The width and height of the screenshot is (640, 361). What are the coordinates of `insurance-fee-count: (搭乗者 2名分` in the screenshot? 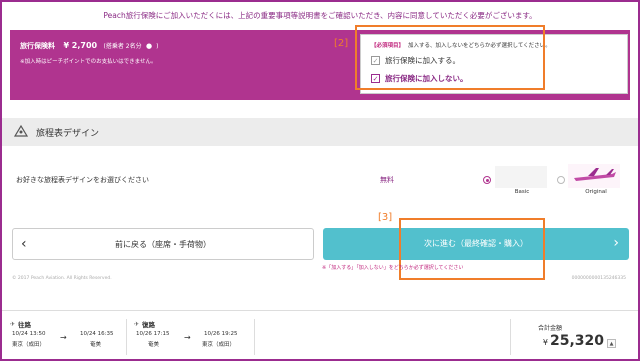 It's located at (122, 46).